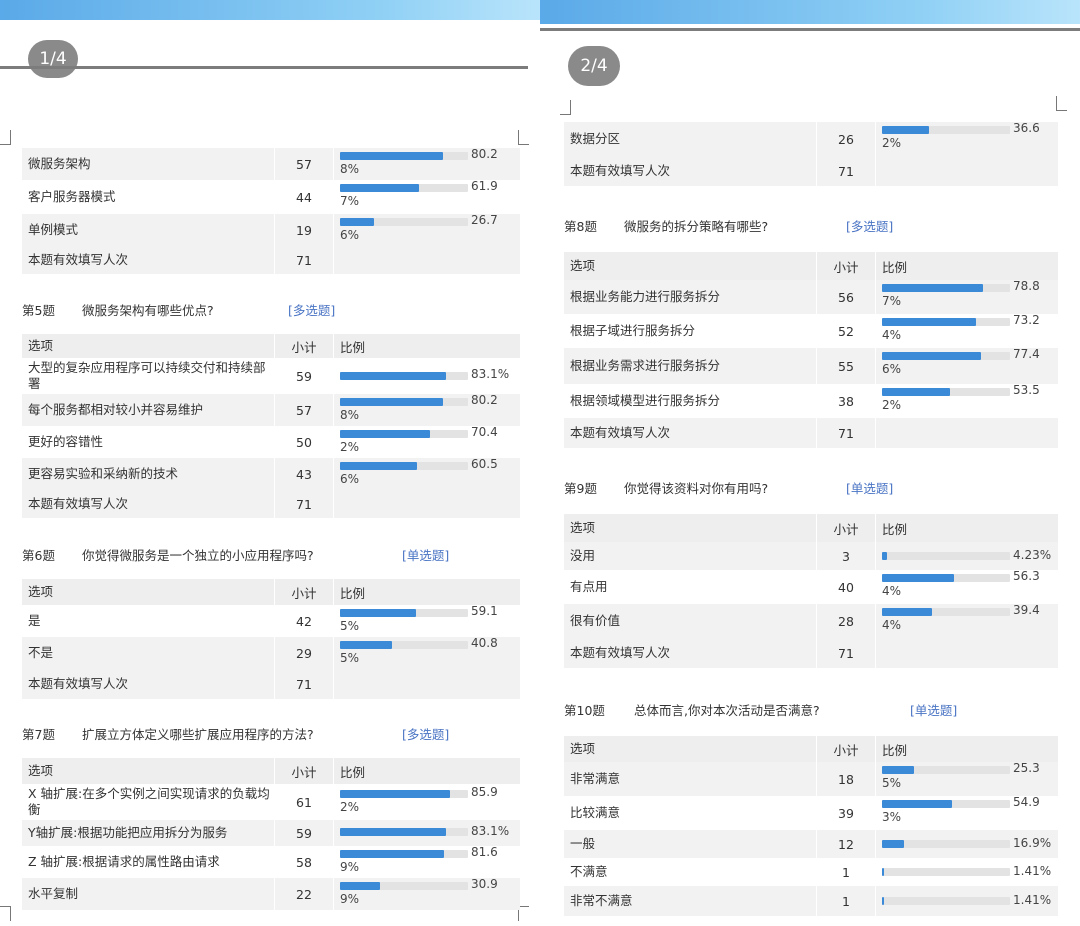 The width and height of the screenshot is (1080, 926). What do you see at coordinates (1026, 576) in the screenshot?
I see `ratio-percent: 56.3` at bounding box center [1026, 576].